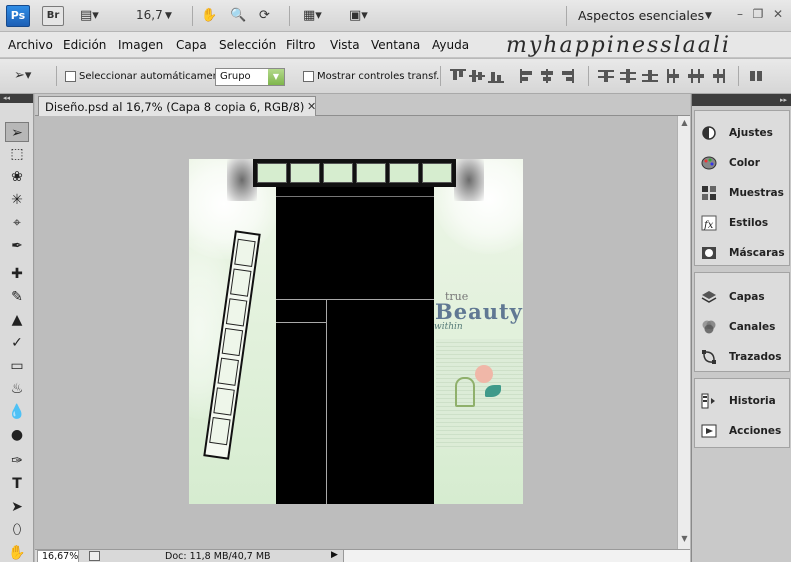 The height and width of the screenshot is (562, 791). I want to click on menu-edicion: Edición, so click(84, 45).